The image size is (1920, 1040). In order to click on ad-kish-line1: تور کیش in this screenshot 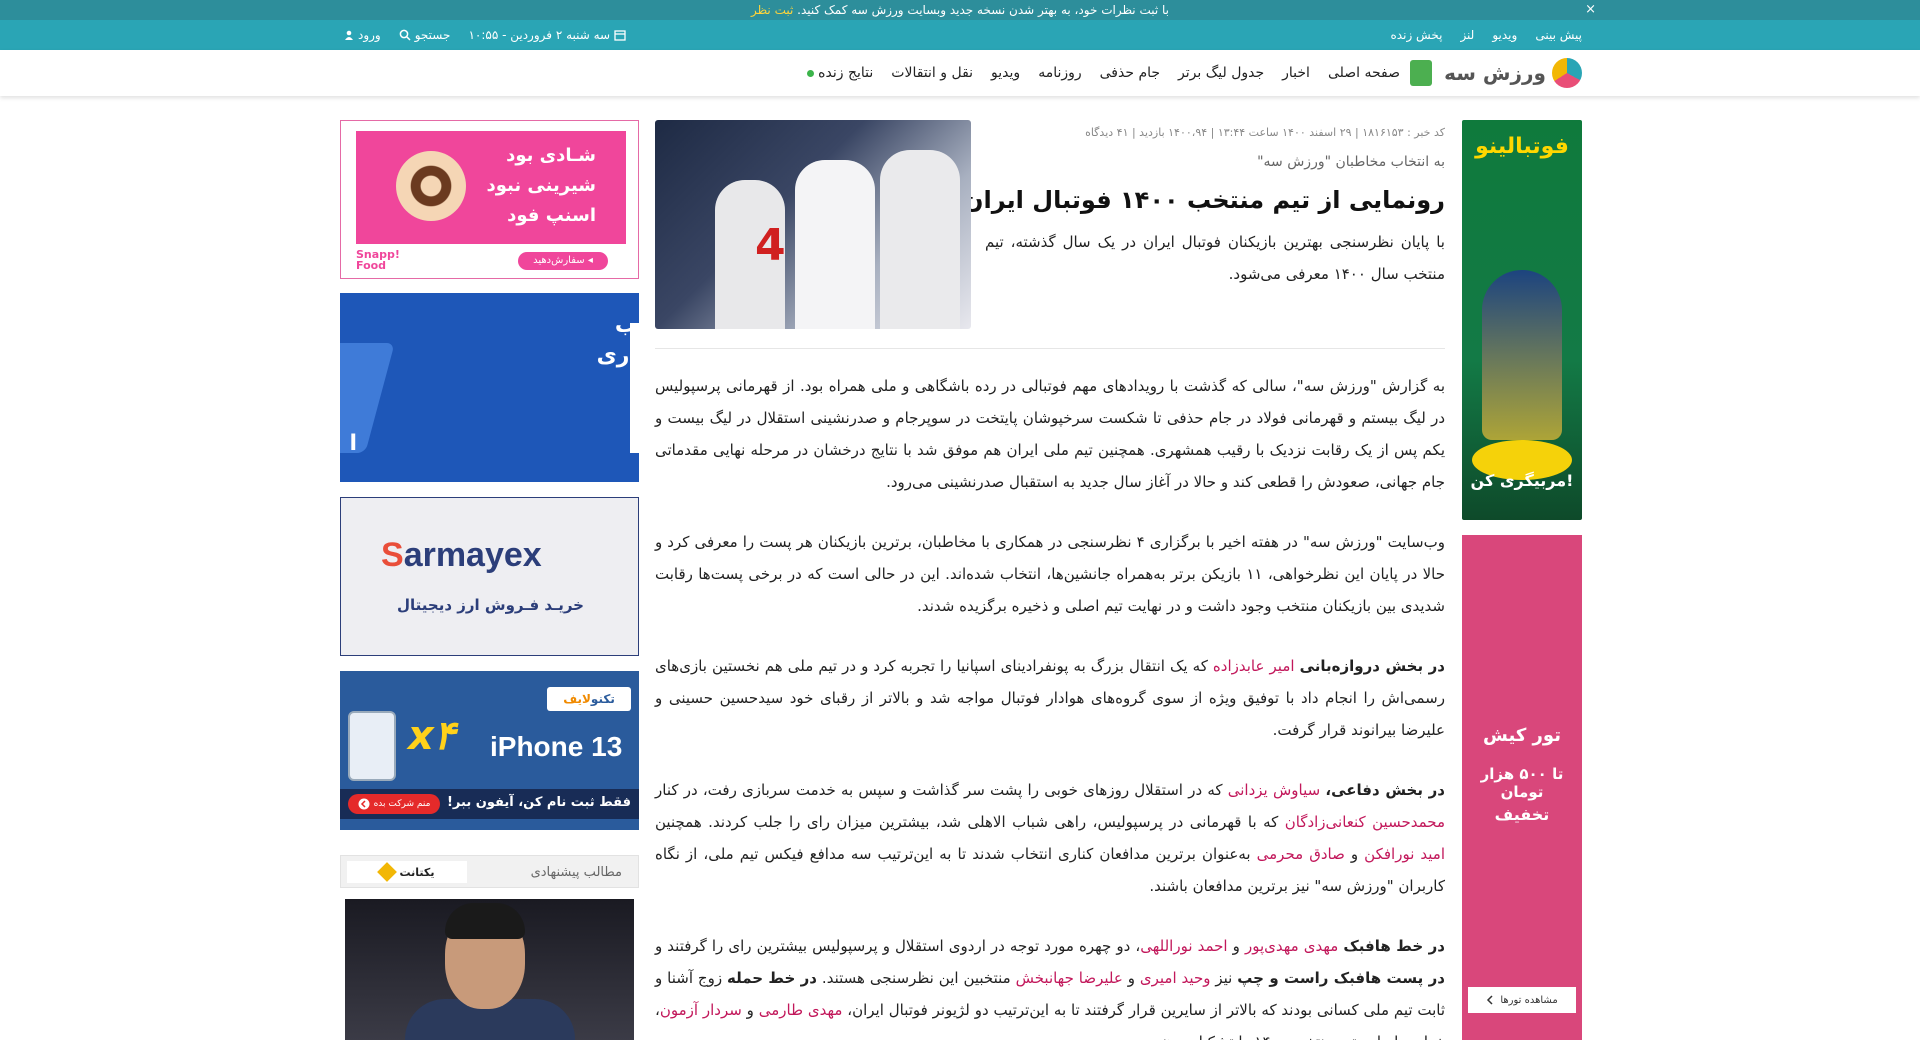, I will do `click(1522, 735)`.